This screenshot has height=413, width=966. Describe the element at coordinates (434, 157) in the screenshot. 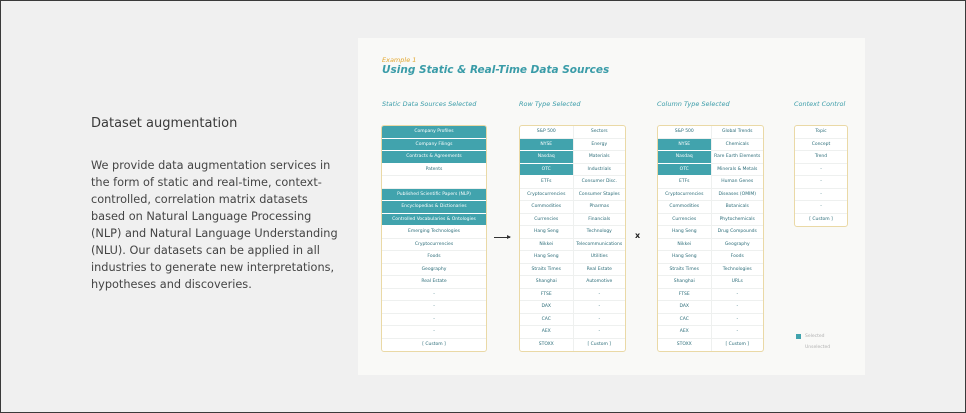

I see `list-item: Contracts & Agreements` at that location.